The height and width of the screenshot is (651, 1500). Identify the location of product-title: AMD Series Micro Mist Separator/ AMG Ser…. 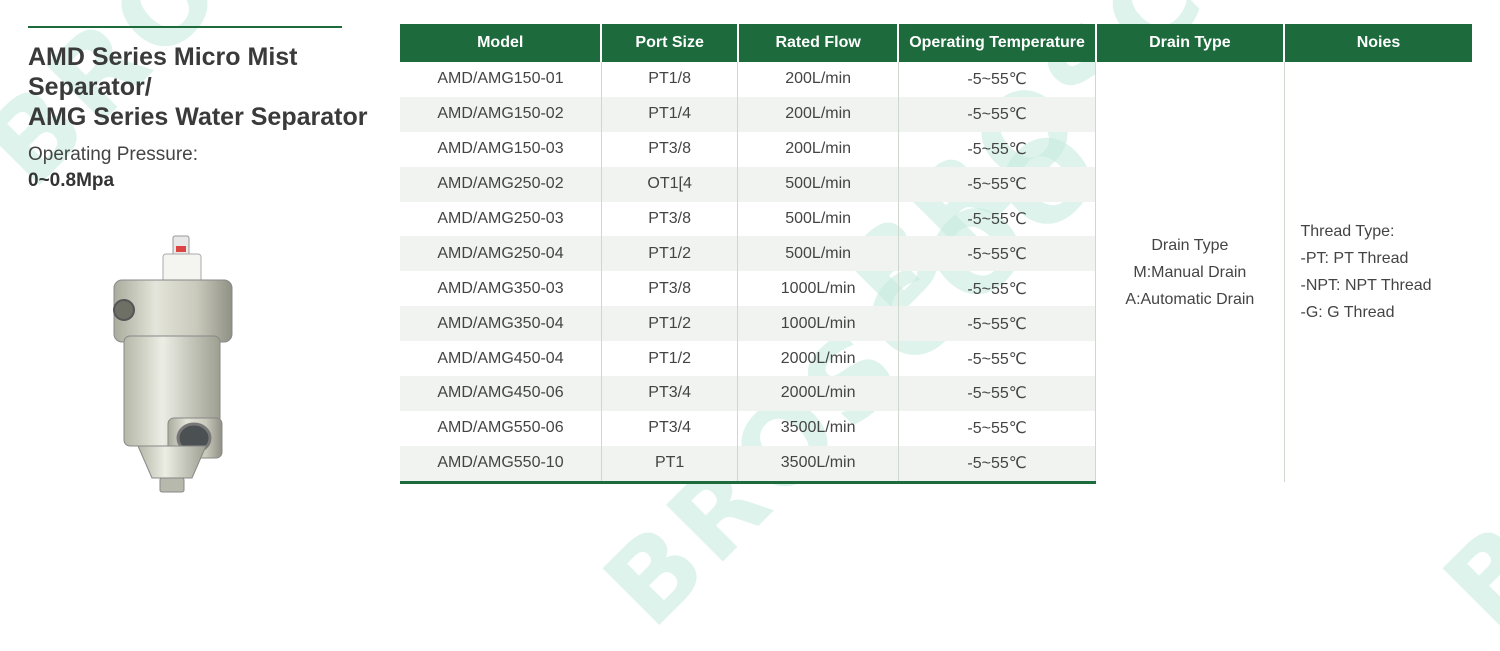
(208, 87).